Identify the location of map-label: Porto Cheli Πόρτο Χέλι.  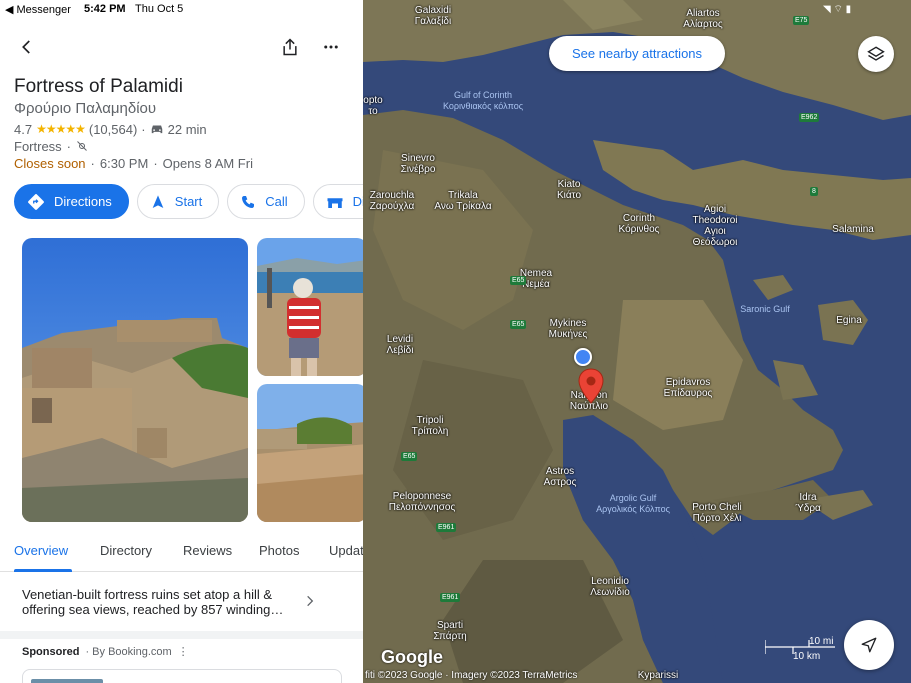
(717, 513).